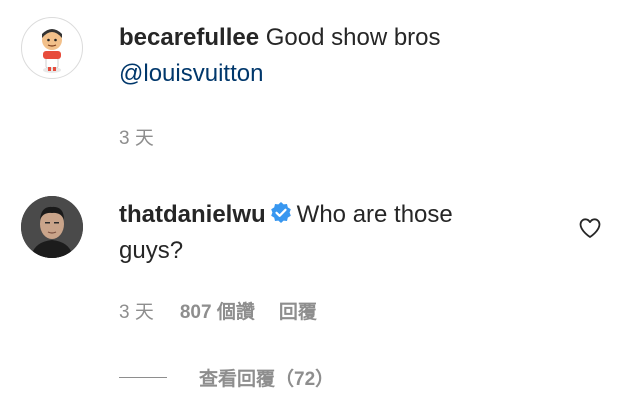  Describe the element at coordinates (590, 228) in the screenshot. I see `heart-icon` at that location.